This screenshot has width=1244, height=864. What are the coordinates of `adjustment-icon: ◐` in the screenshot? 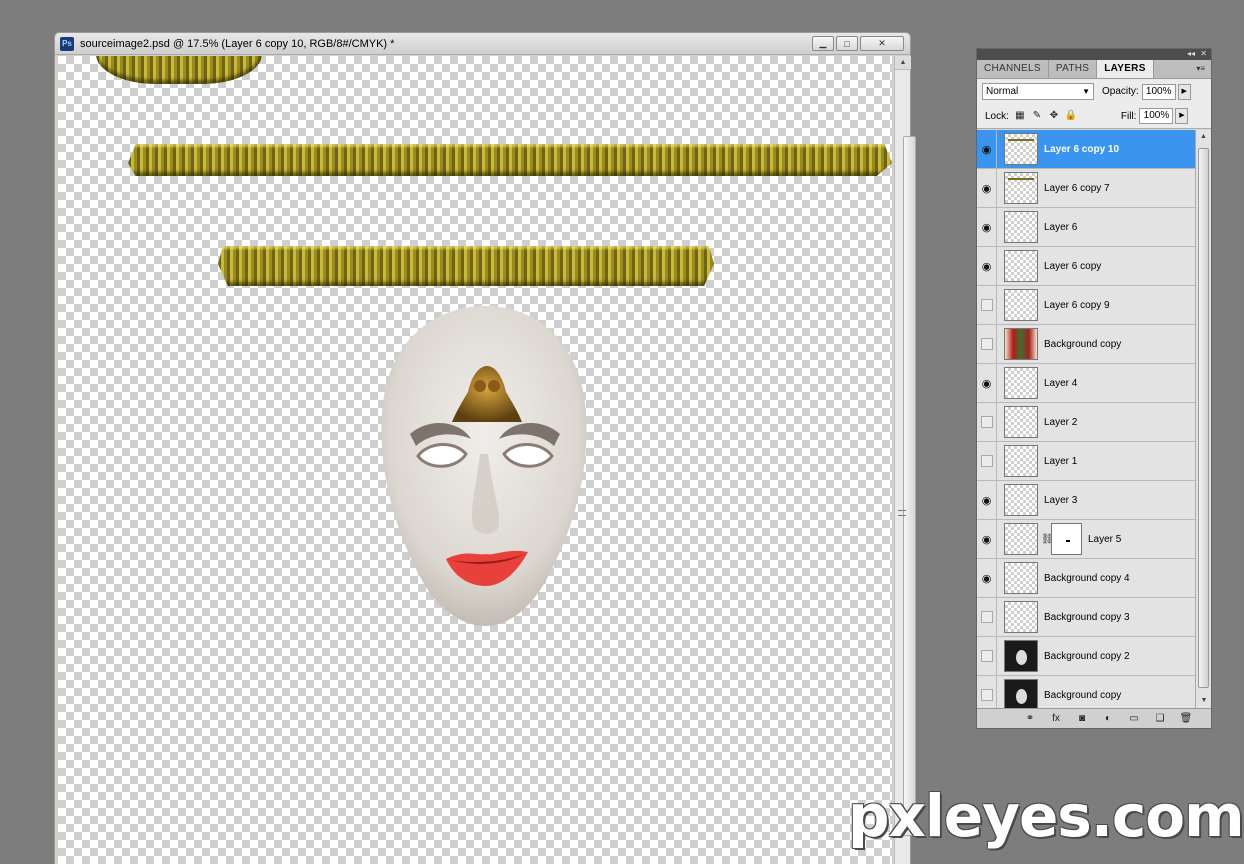 It's located at (1108, 718).